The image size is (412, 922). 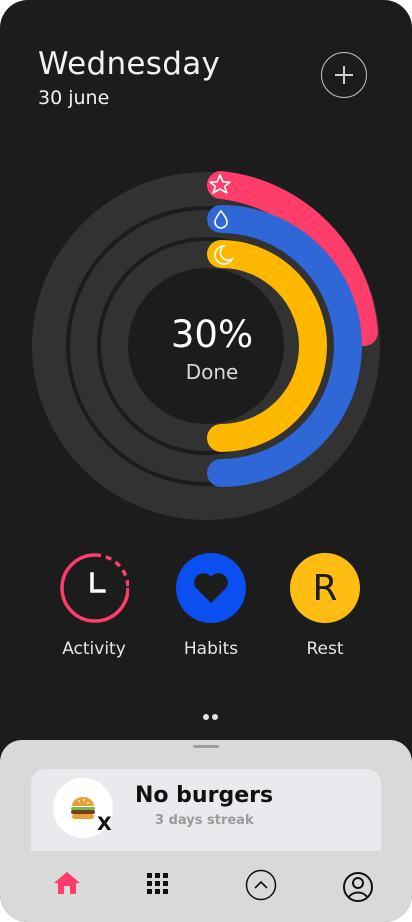 I want to click on heart-icon, so click(x=211, y=588).